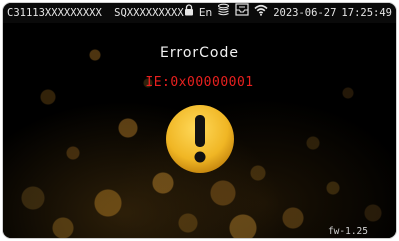 This screenshot has height=241, width=399. I want to click on status-ids: C31113XXXXXXXXX SQXXXXXXXXX, so click(95, 13).